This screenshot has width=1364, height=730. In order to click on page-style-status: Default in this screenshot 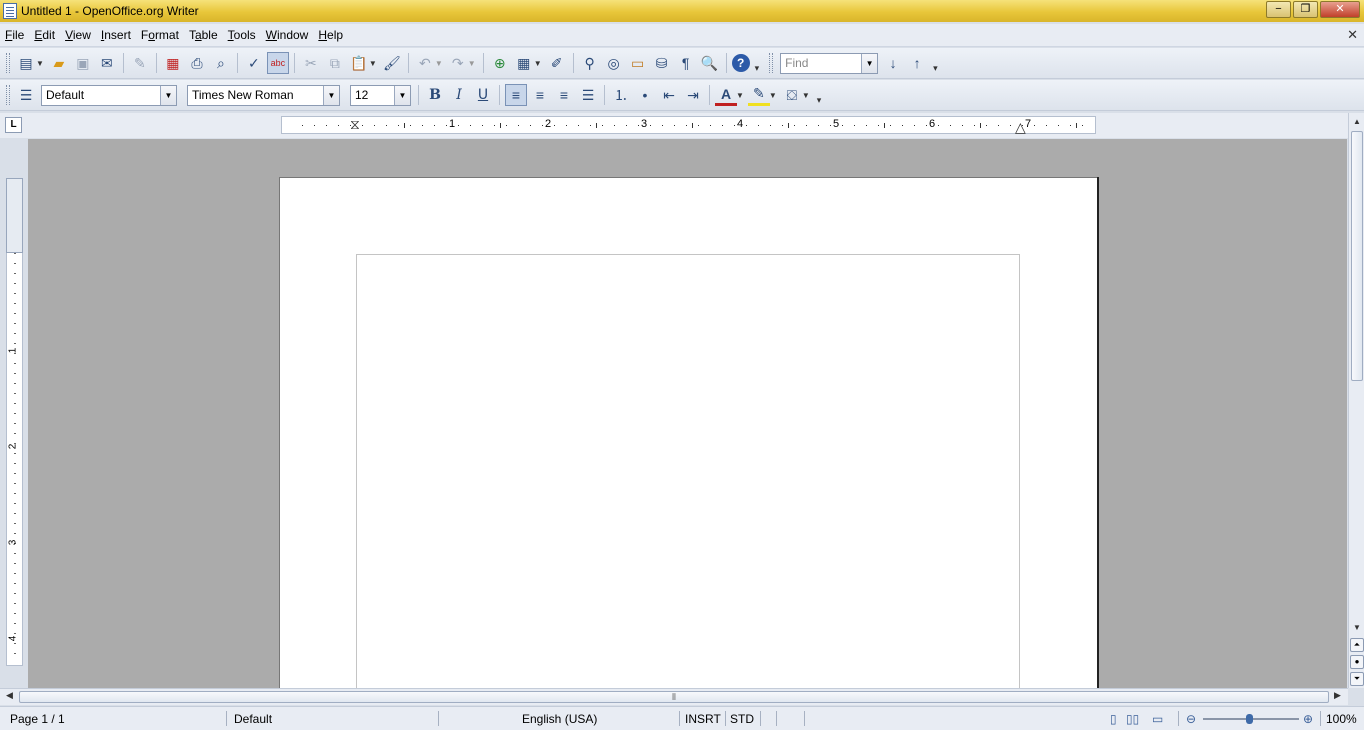, I will do `click(253, 719)`.